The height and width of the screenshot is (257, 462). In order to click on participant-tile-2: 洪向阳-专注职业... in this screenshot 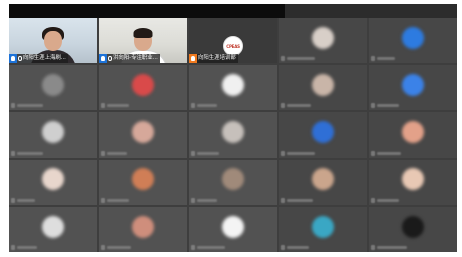, I will do `click(143, 41)`.